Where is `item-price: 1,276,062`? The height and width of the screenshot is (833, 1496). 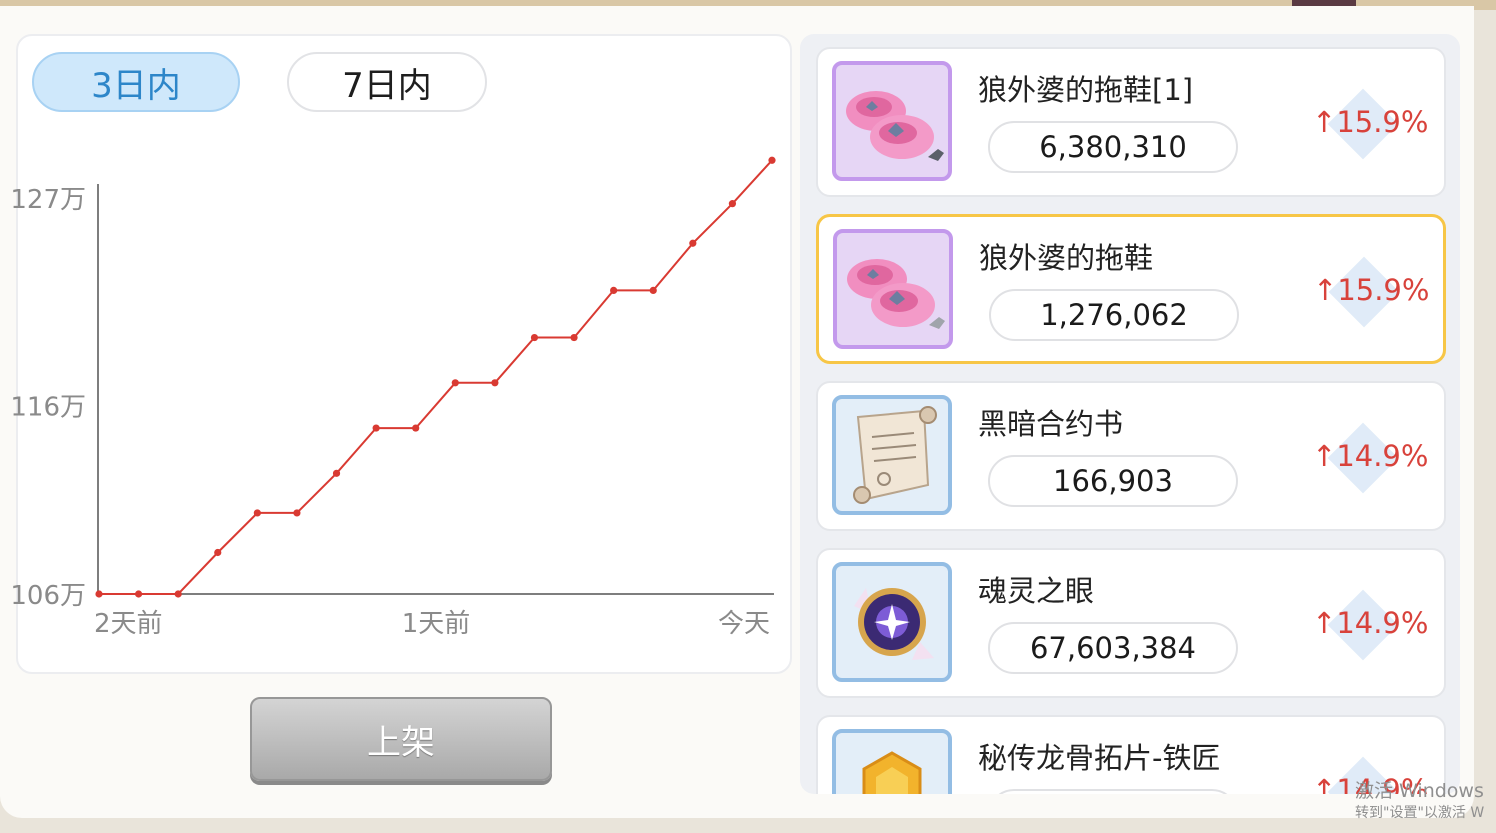
item-price: 1,276,062 is located at coordinates (1114, 315).